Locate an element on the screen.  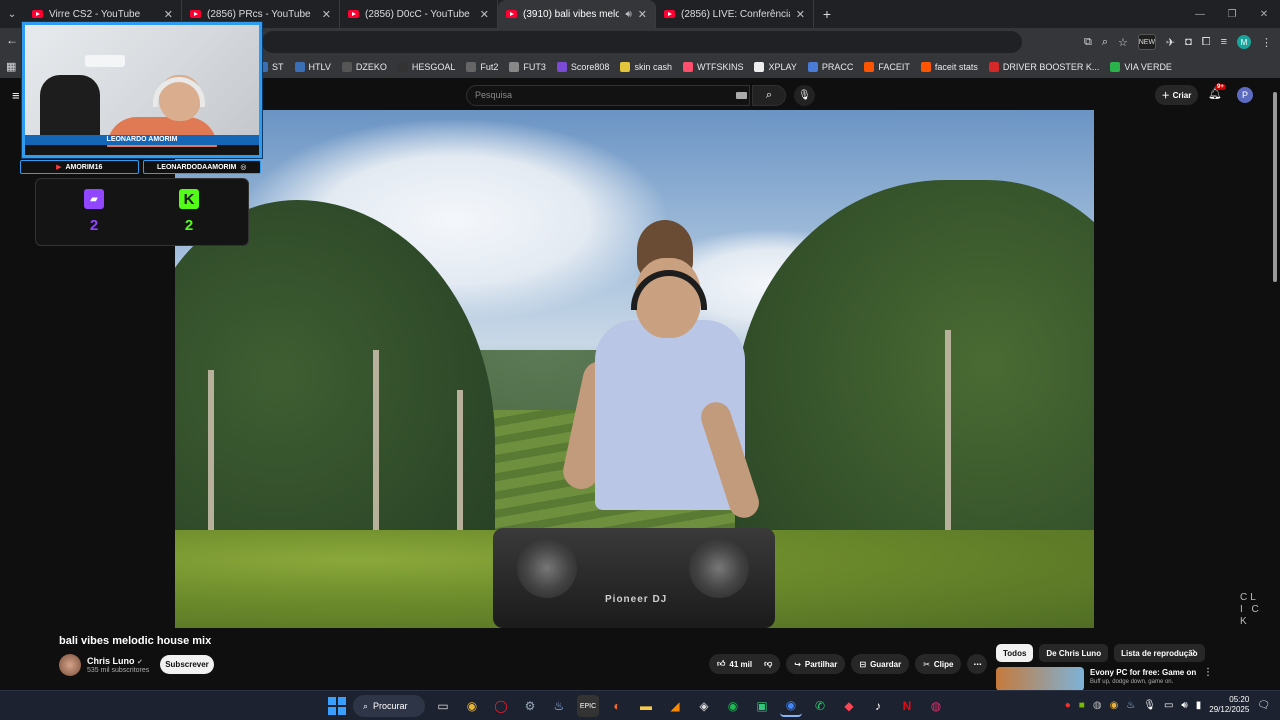
windows-start-icon is located at coordinates (337, 706).